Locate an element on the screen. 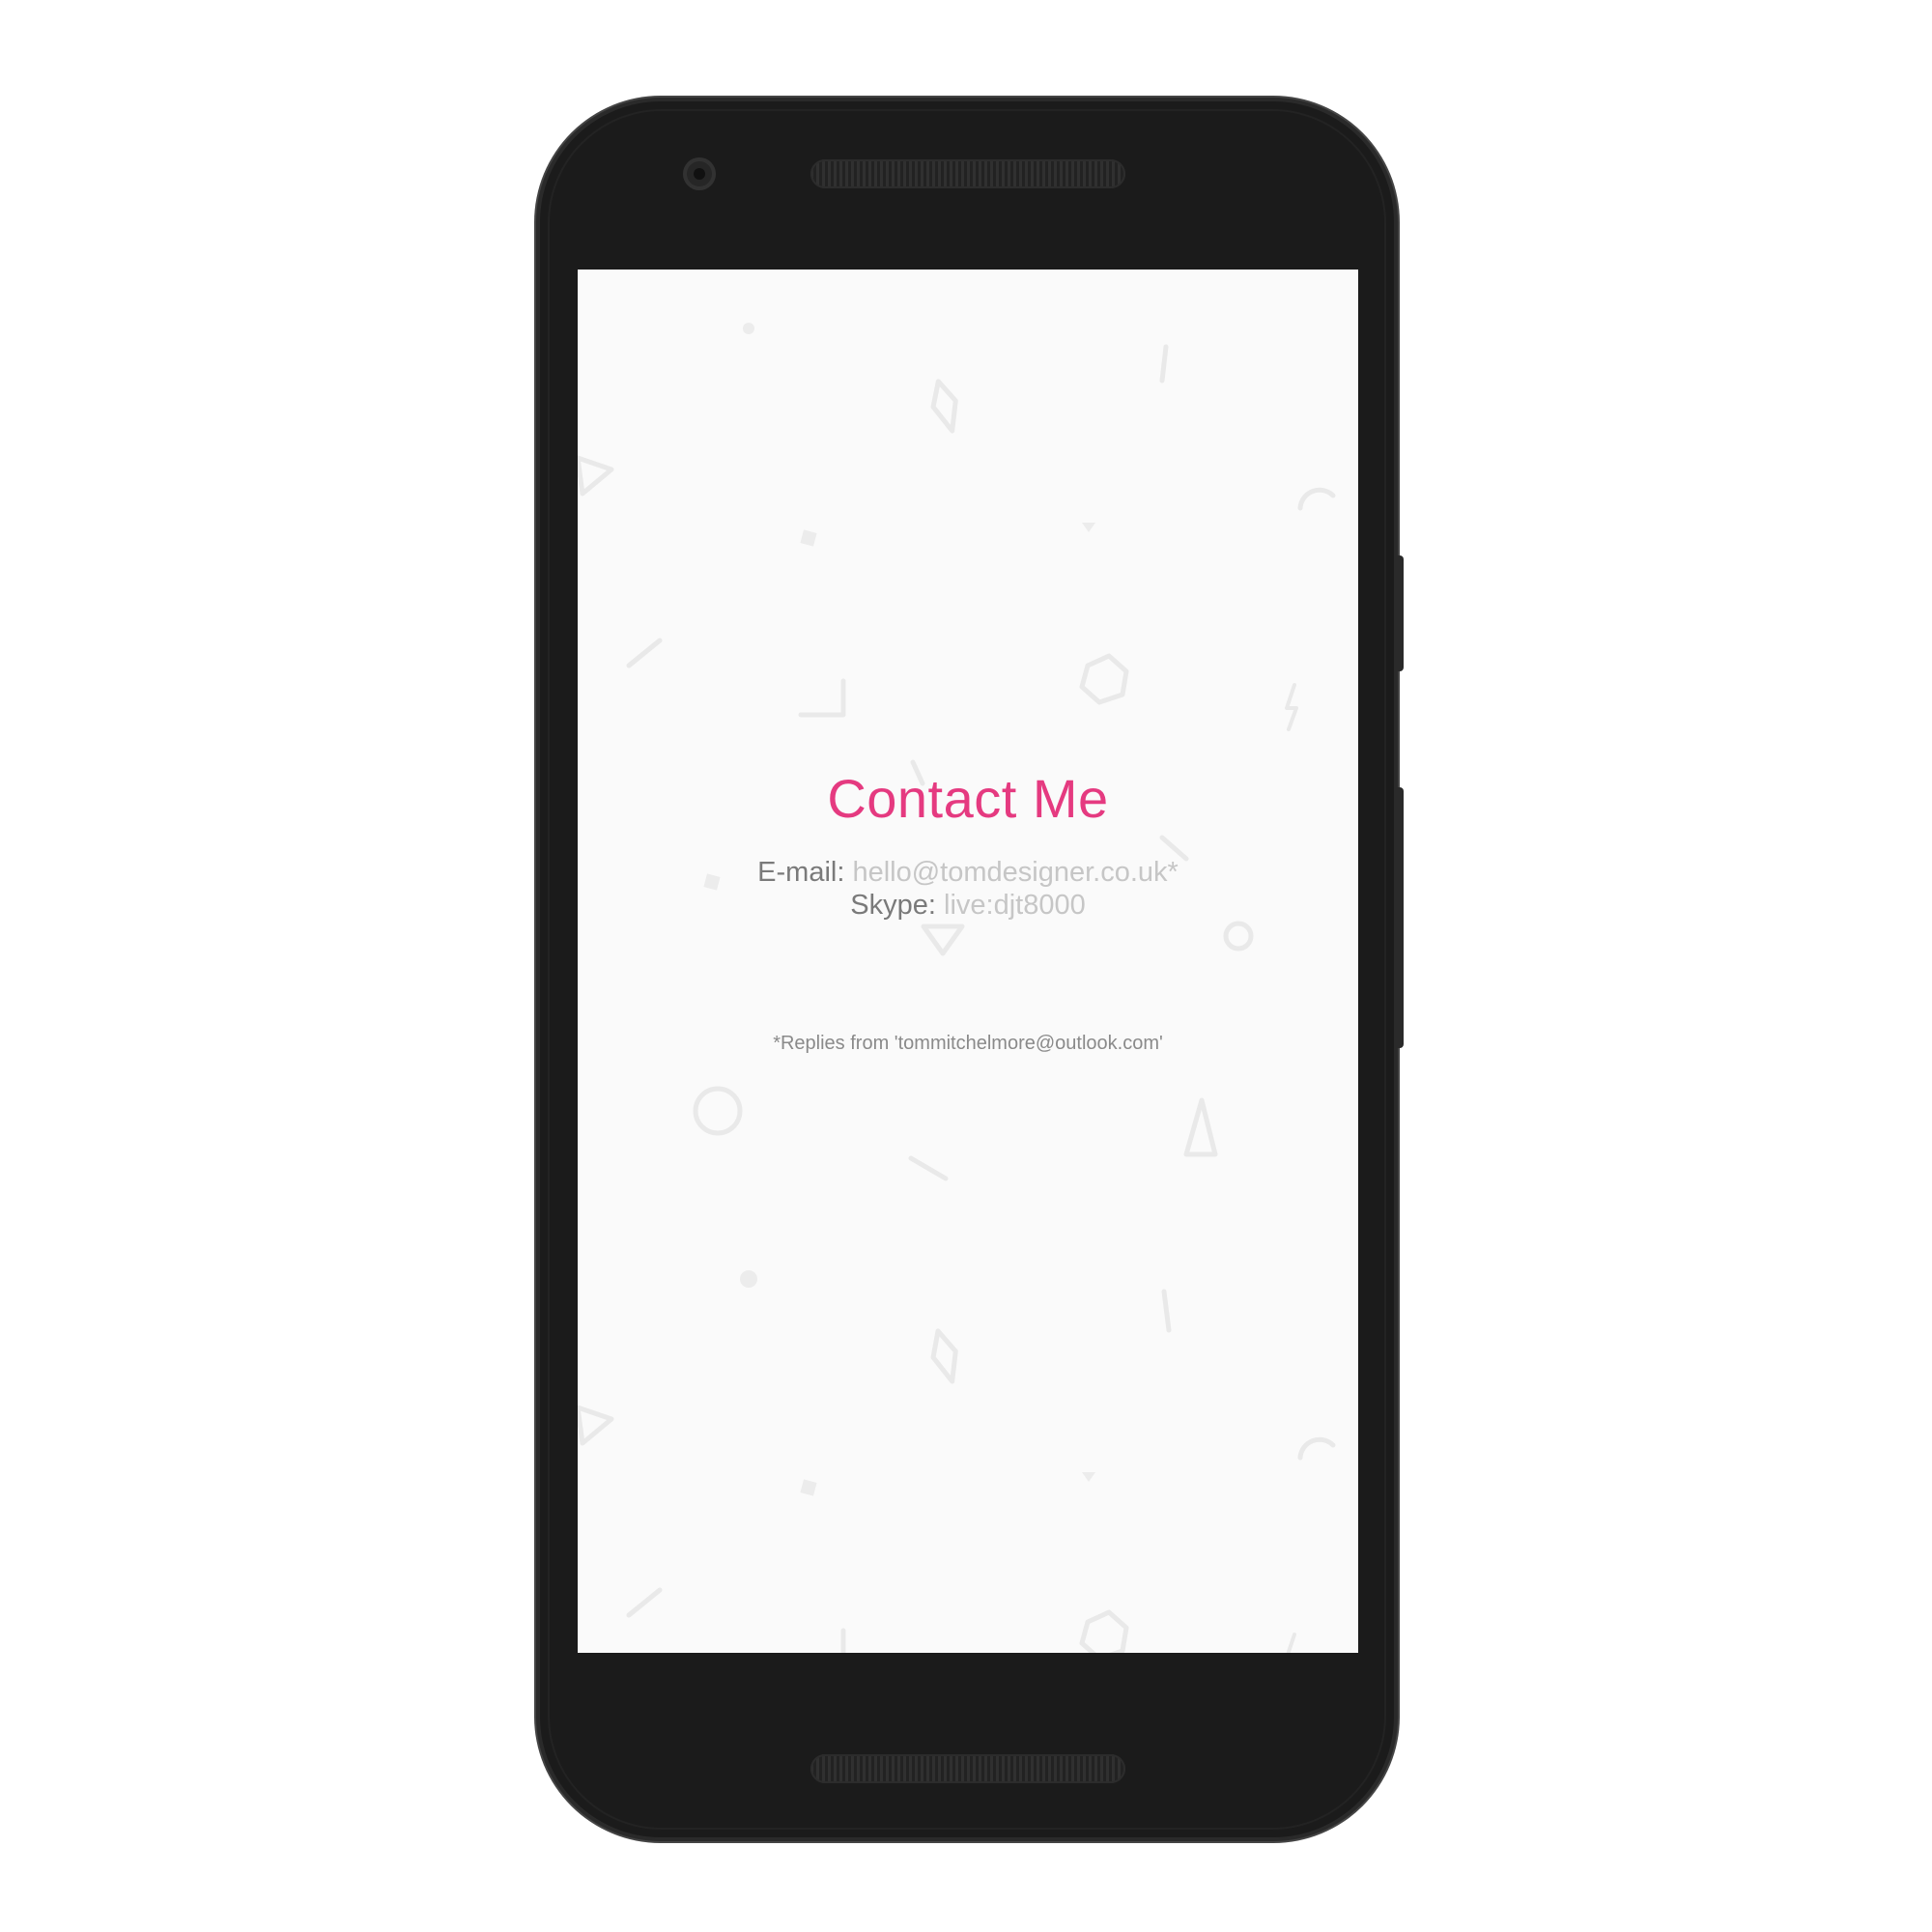 The width and height of the screenshot is (1932, 1932). page-title: Contact Me is located at coordinates (968, 798).